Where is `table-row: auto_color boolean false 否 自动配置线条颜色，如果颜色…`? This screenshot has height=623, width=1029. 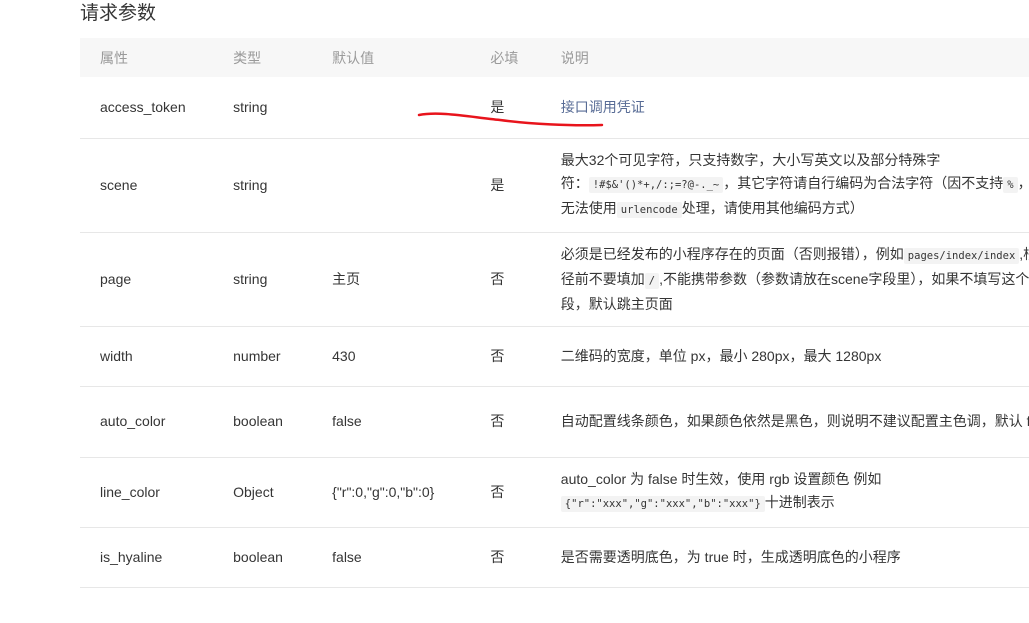
table-row: auto_color boolean false 否 自动配置线条颜色，如果颜色… is located at coordinates (554, 422).